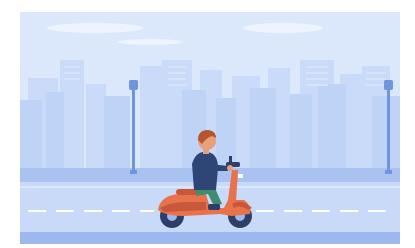 Image resolution: width=415 pixels, height=248 pixels. Describe the element at coordinates (210, 238) in the screenshot. I see `road-edge` at that location.